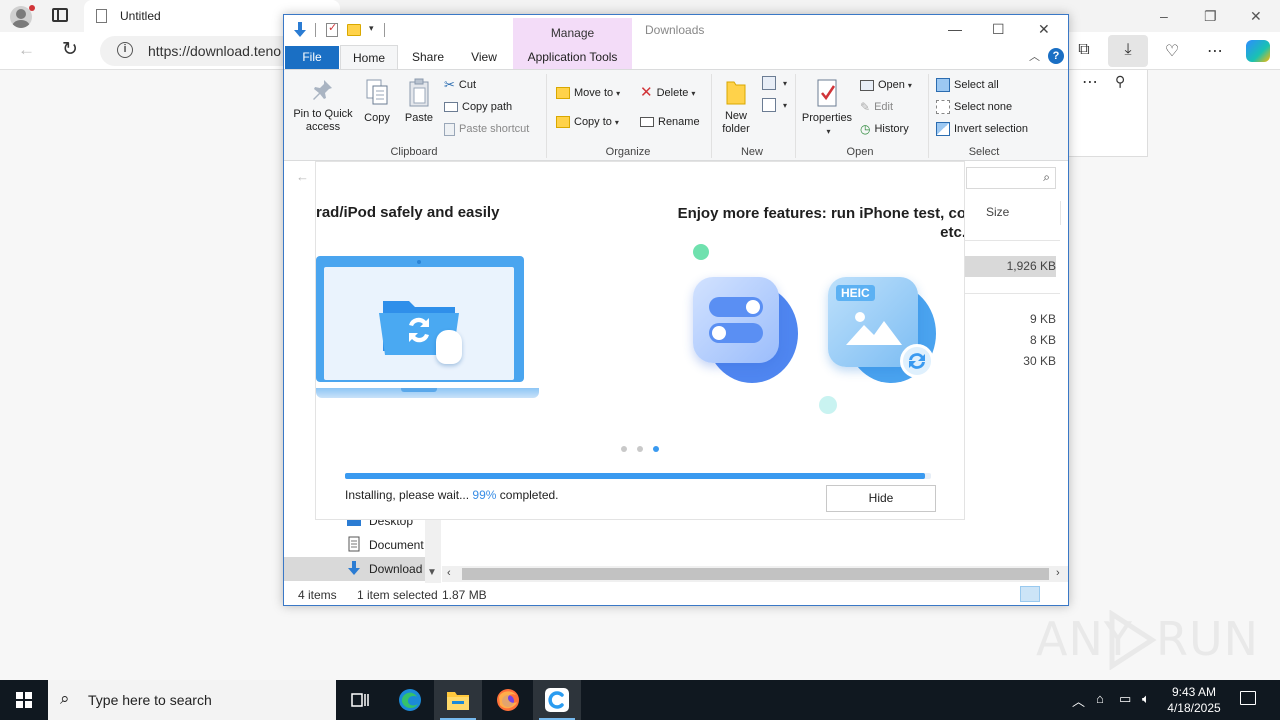 The height and width of the screenshot is (720, 1280). I want to click on browser-restore-button: ❐, so click(1210, 16).